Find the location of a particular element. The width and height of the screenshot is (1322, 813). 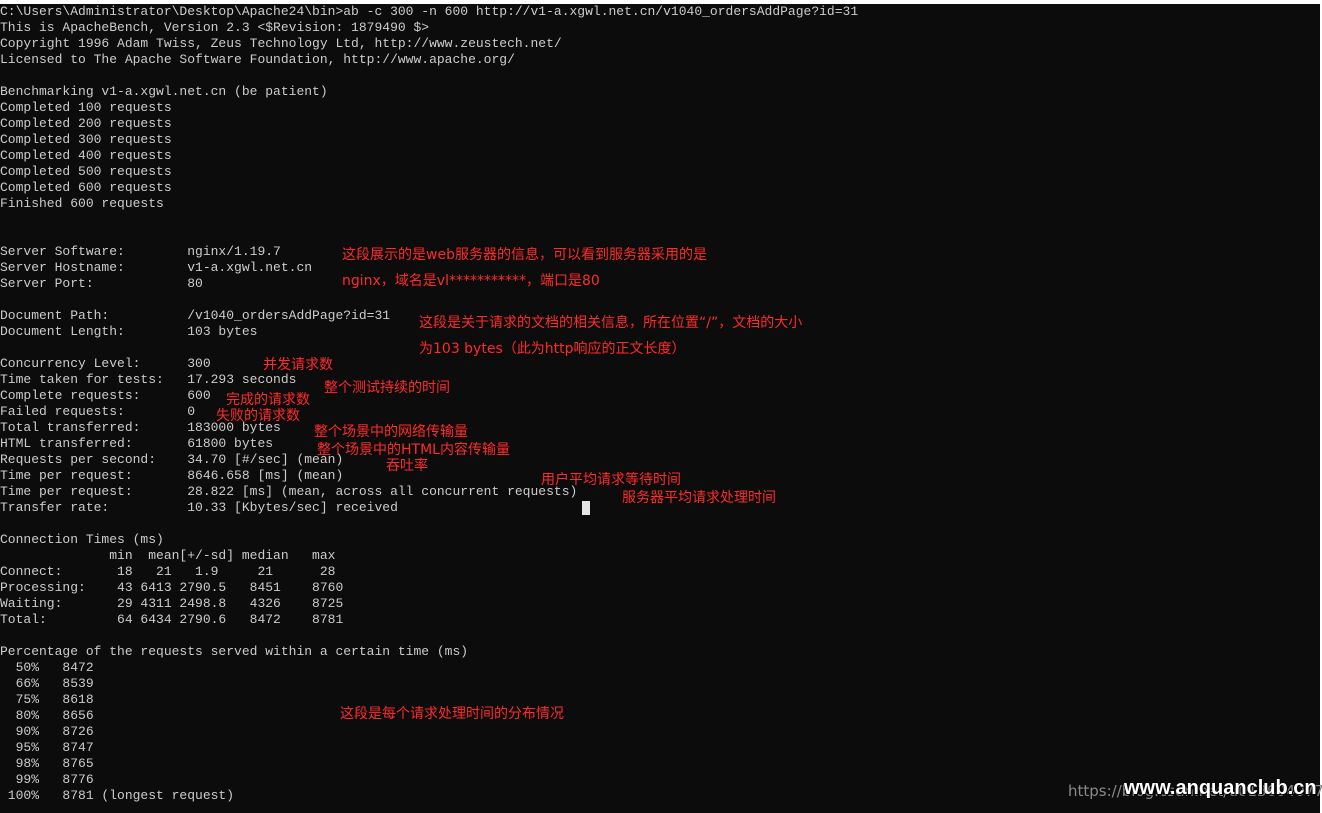

terminal-line: Completed 500 requests is located at coordinates (86, 171).